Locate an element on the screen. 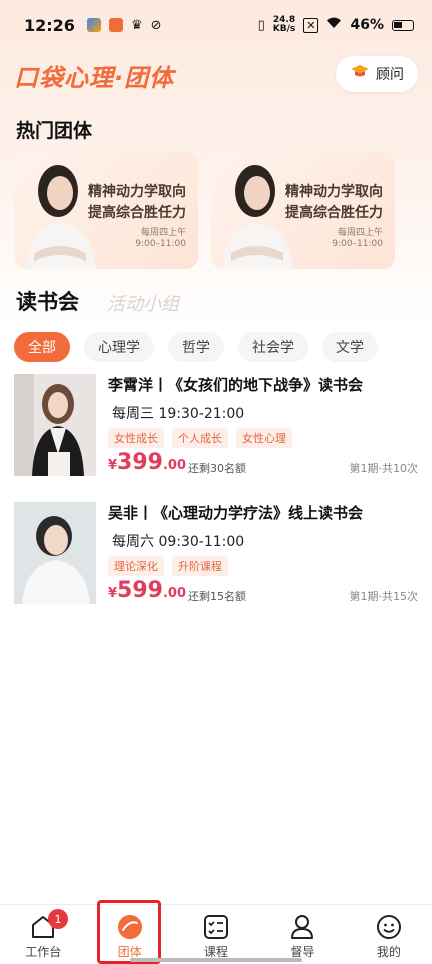 This screenshot has width=432, height=964. course-icon is located at coordinates (216, 927).